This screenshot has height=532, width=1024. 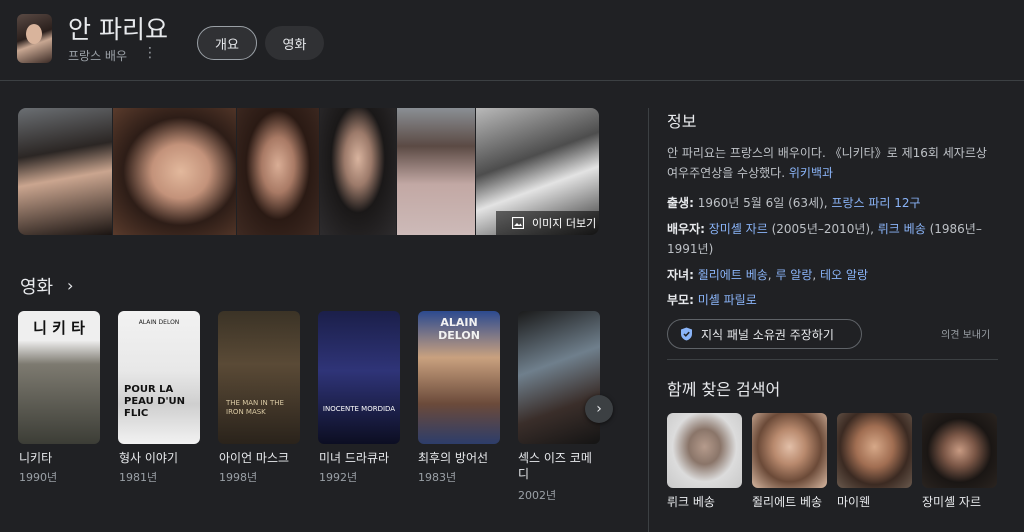 I want to click on child-link: 루 알랑, so click(x=793, y=275).